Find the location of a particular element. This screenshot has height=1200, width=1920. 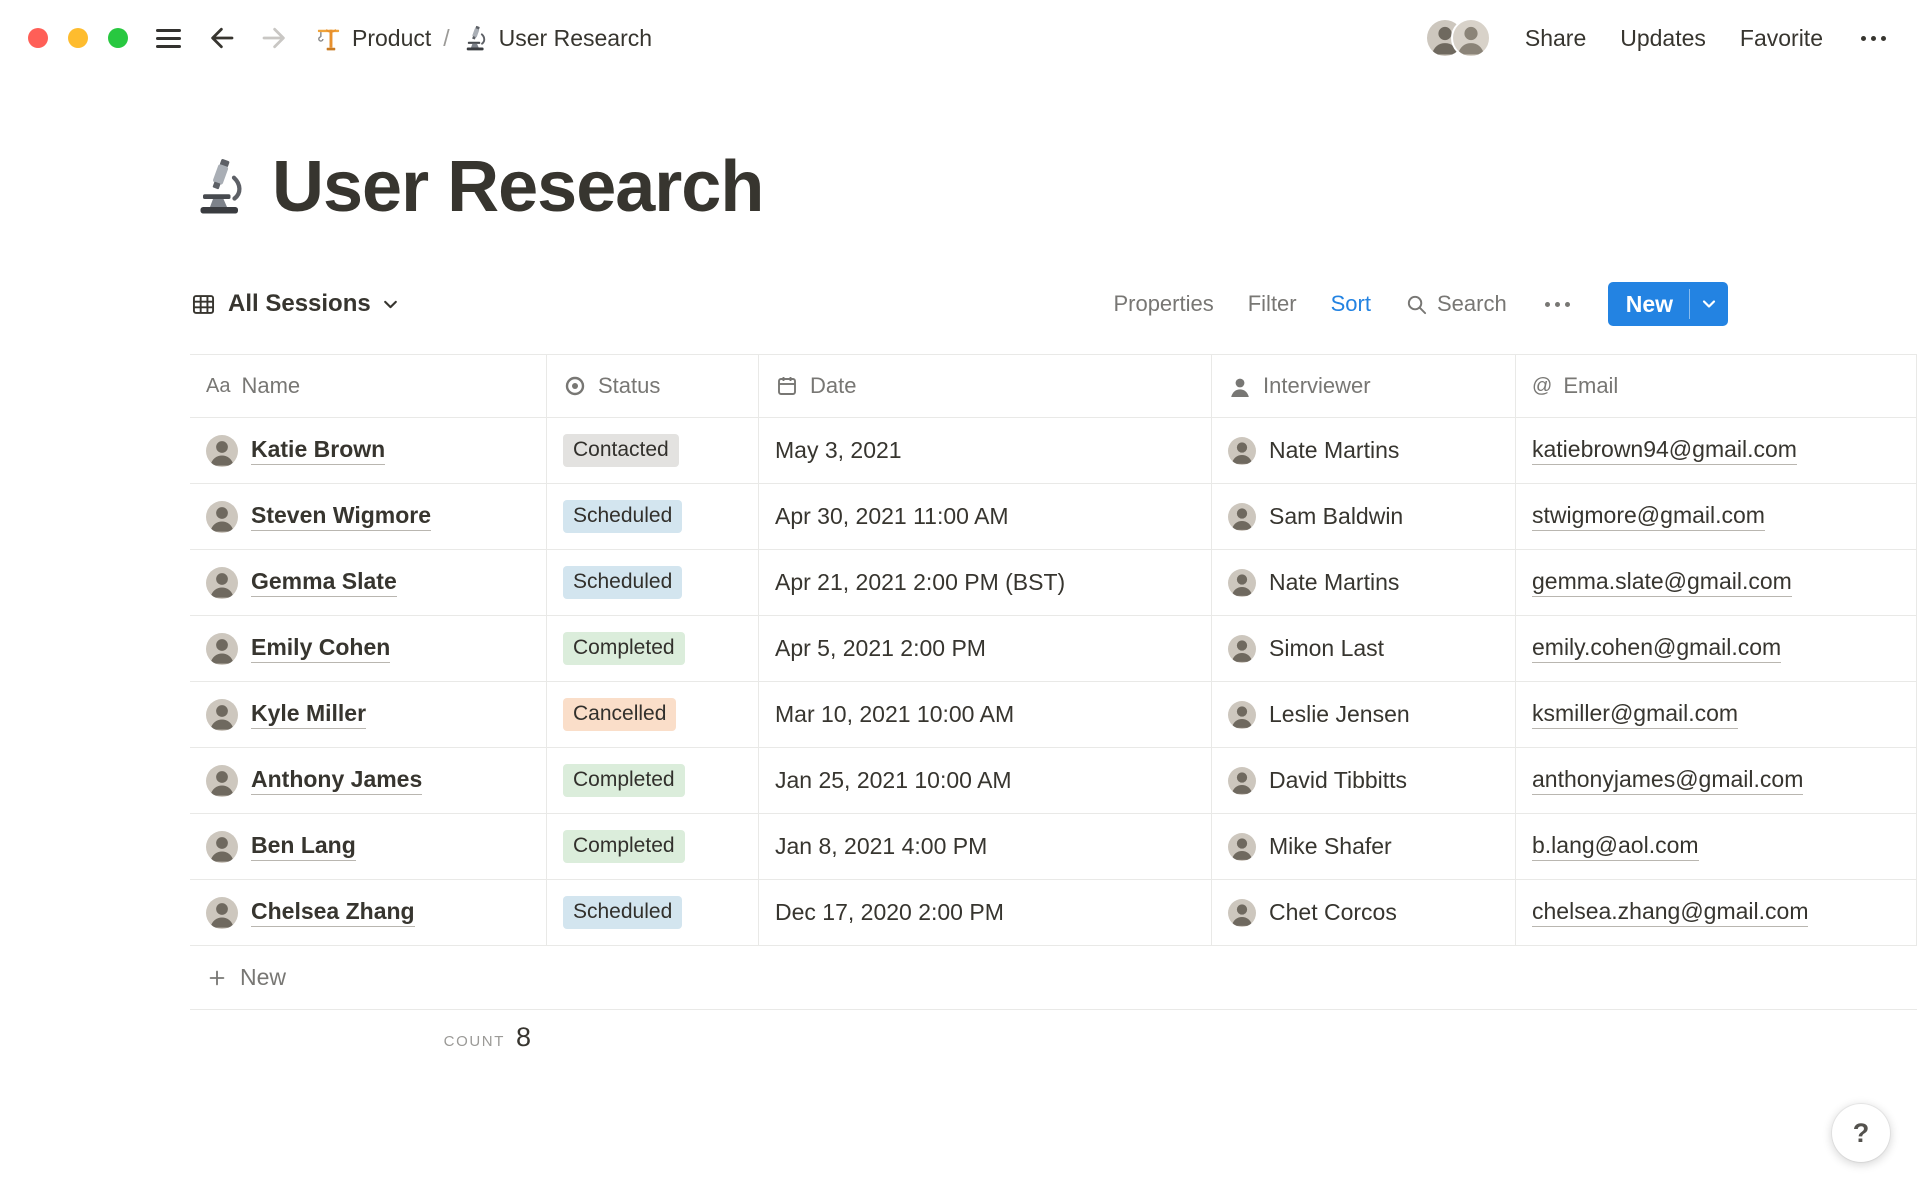

email-cell: gemma.slate@gmail.com is located at coordinates (1716, 582).